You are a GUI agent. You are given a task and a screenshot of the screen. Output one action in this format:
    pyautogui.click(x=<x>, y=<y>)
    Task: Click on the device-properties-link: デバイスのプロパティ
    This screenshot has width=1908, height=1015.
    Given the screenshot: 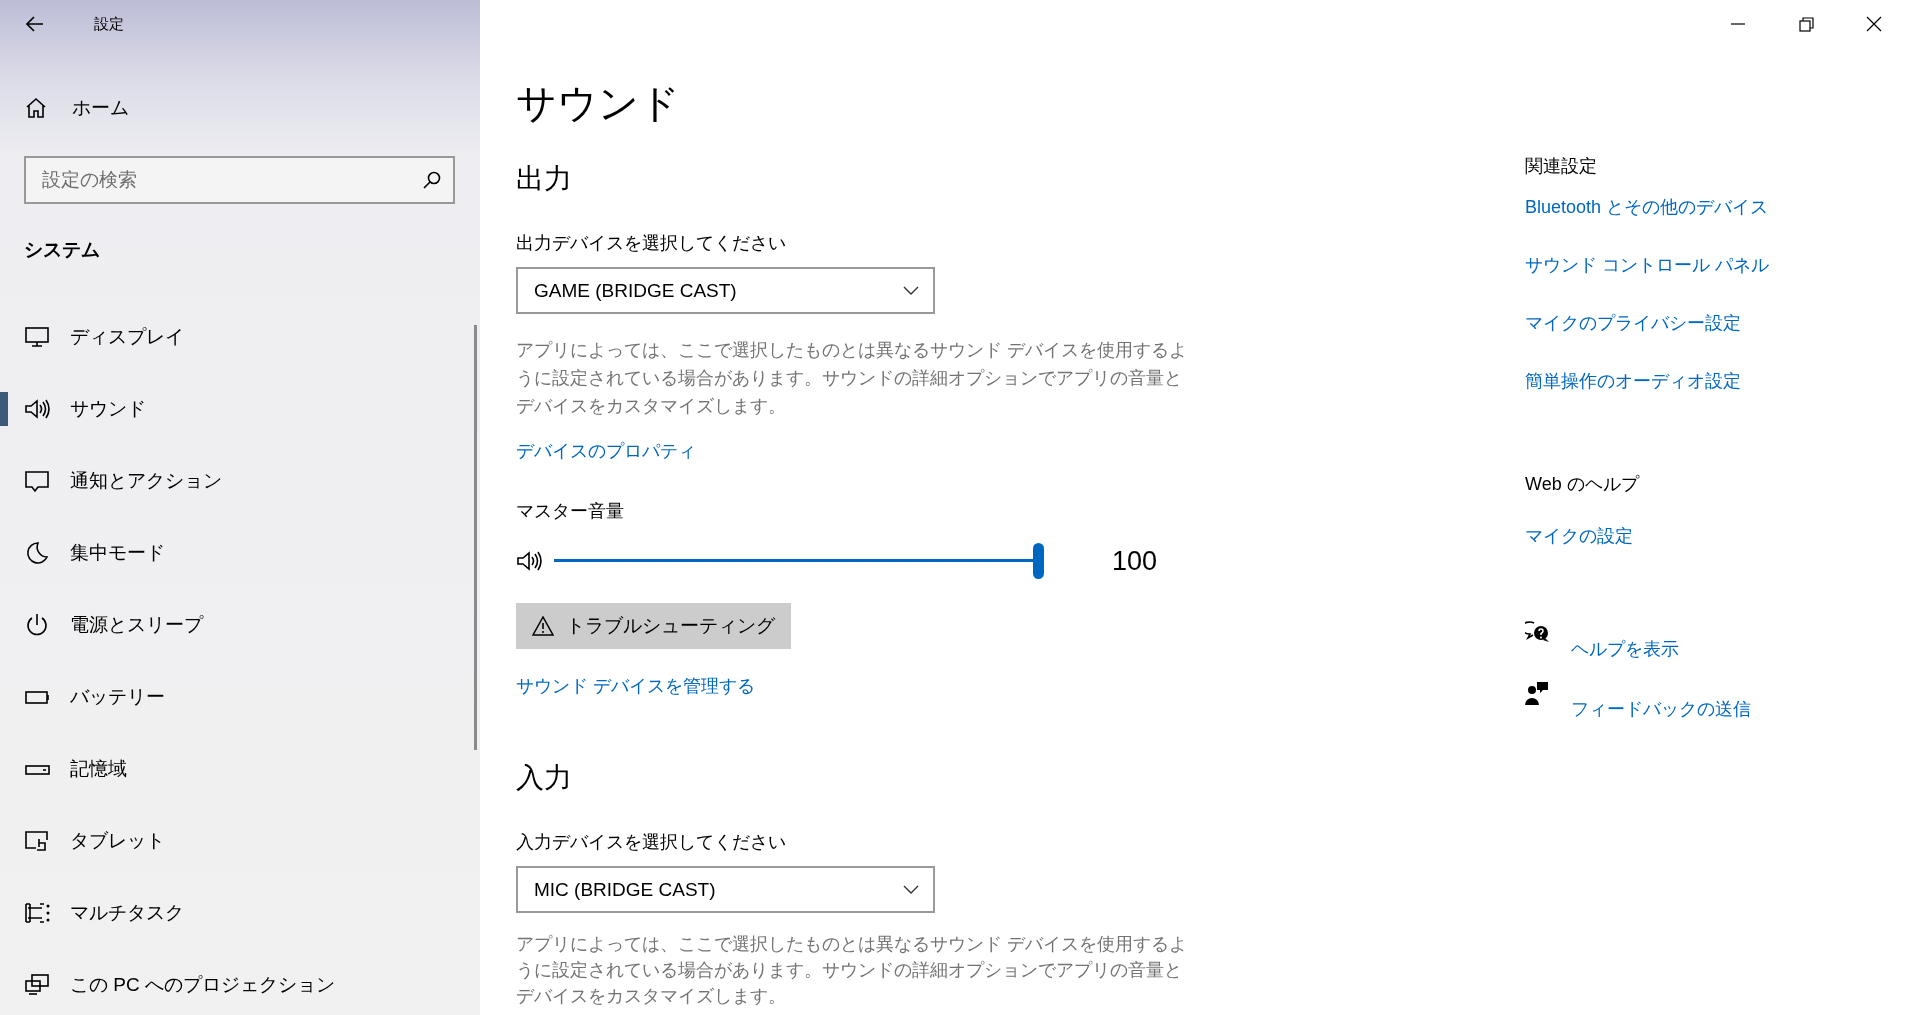 What is the action you would take?
    pyautogui.click(x=606, y=451)
    